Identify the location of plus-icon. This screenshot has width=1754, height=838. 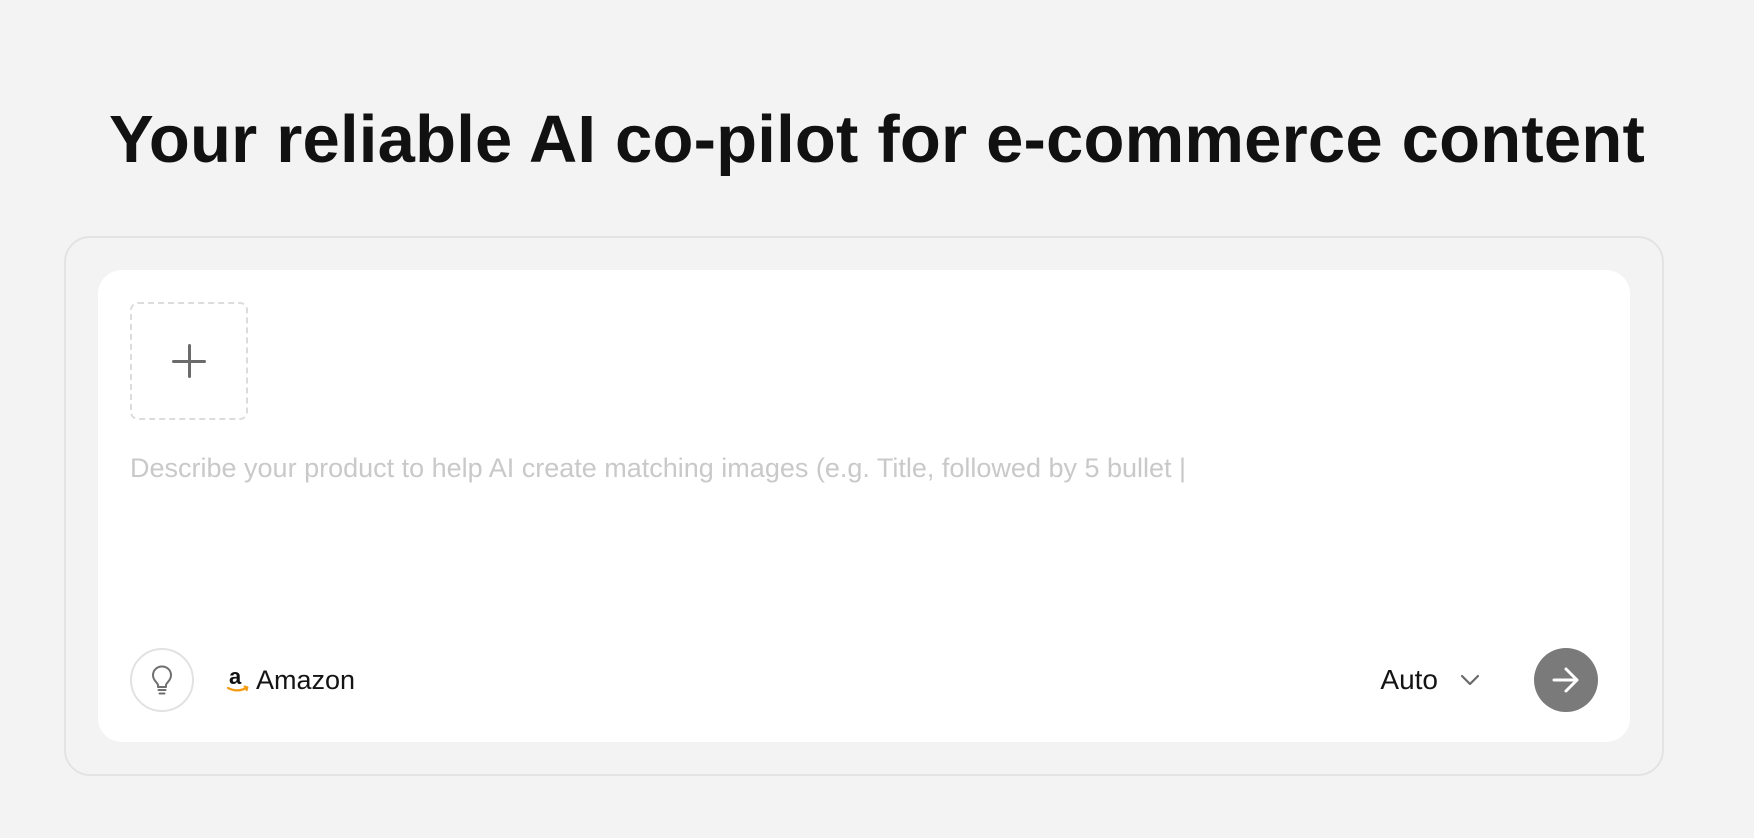
(189, 361).